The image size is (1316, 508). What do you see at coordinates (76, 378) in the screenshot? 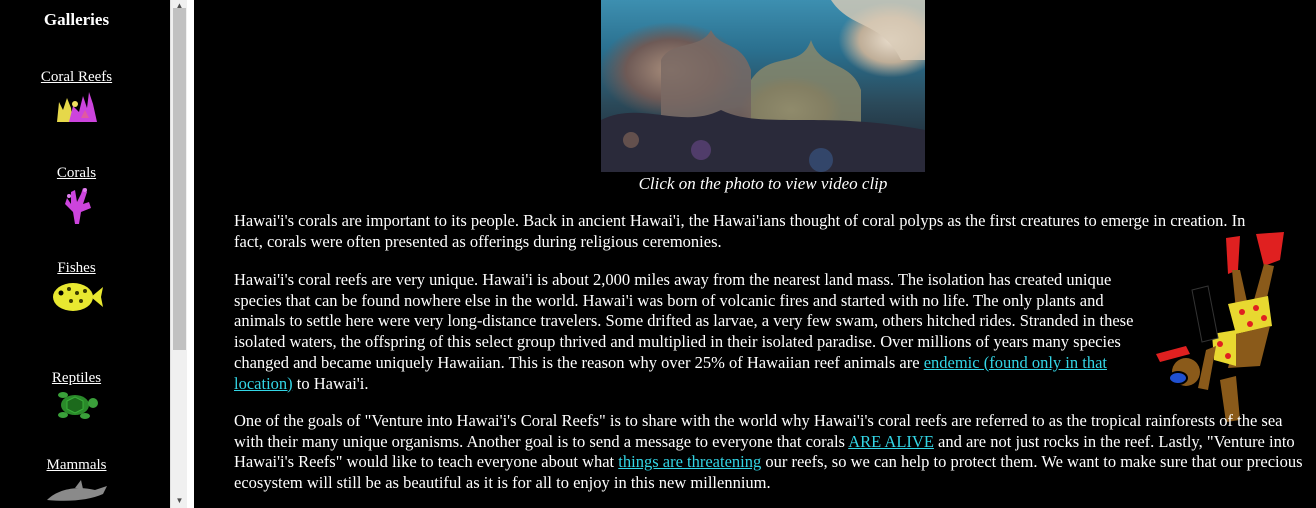
I see `reptiles-link: Reptiles` at bounding box center [76, 378].